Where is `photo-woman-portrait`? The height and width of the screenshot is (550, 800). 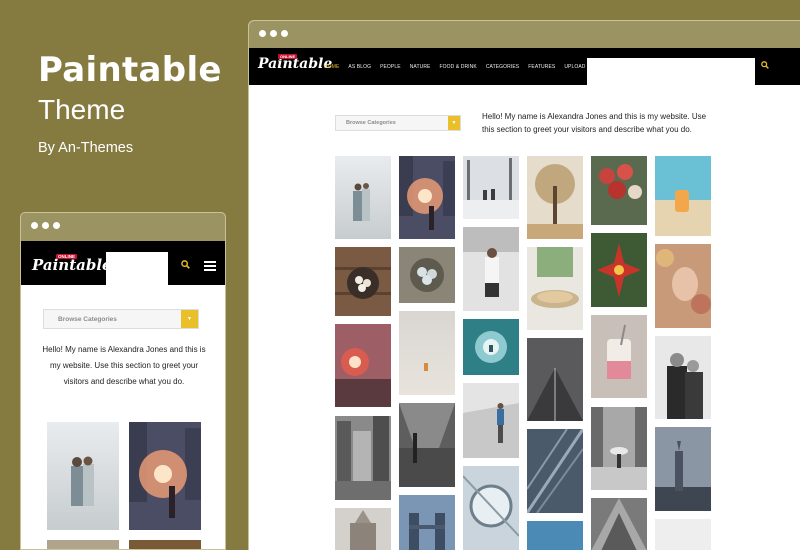 photo-woman-portrait is located at coordinates (683, 286).